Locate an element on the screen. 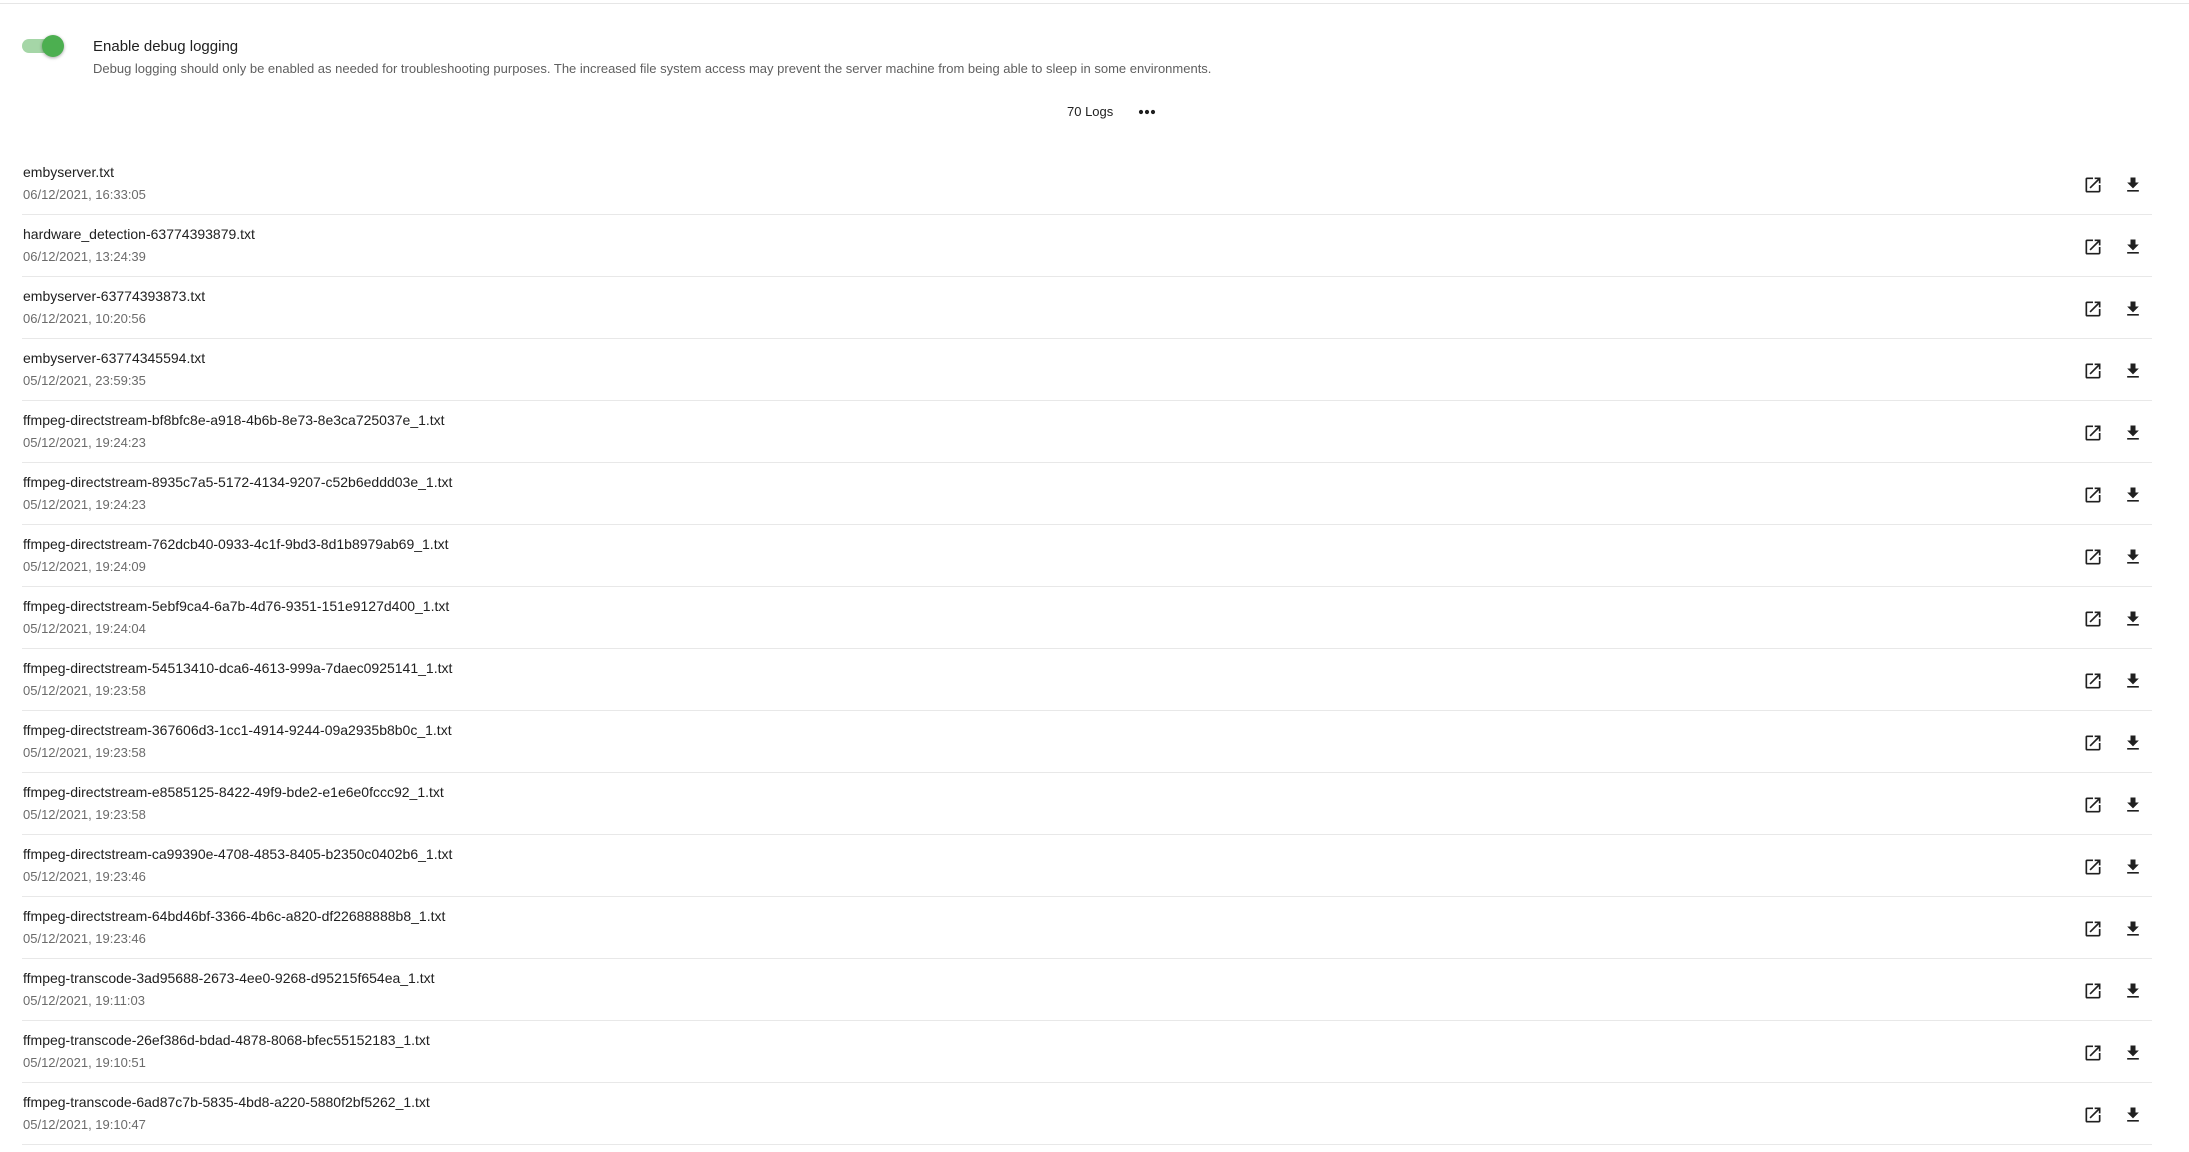 This screenshot has width=2189, height=1152. more-options-button is located at coordinates (1147, 112).